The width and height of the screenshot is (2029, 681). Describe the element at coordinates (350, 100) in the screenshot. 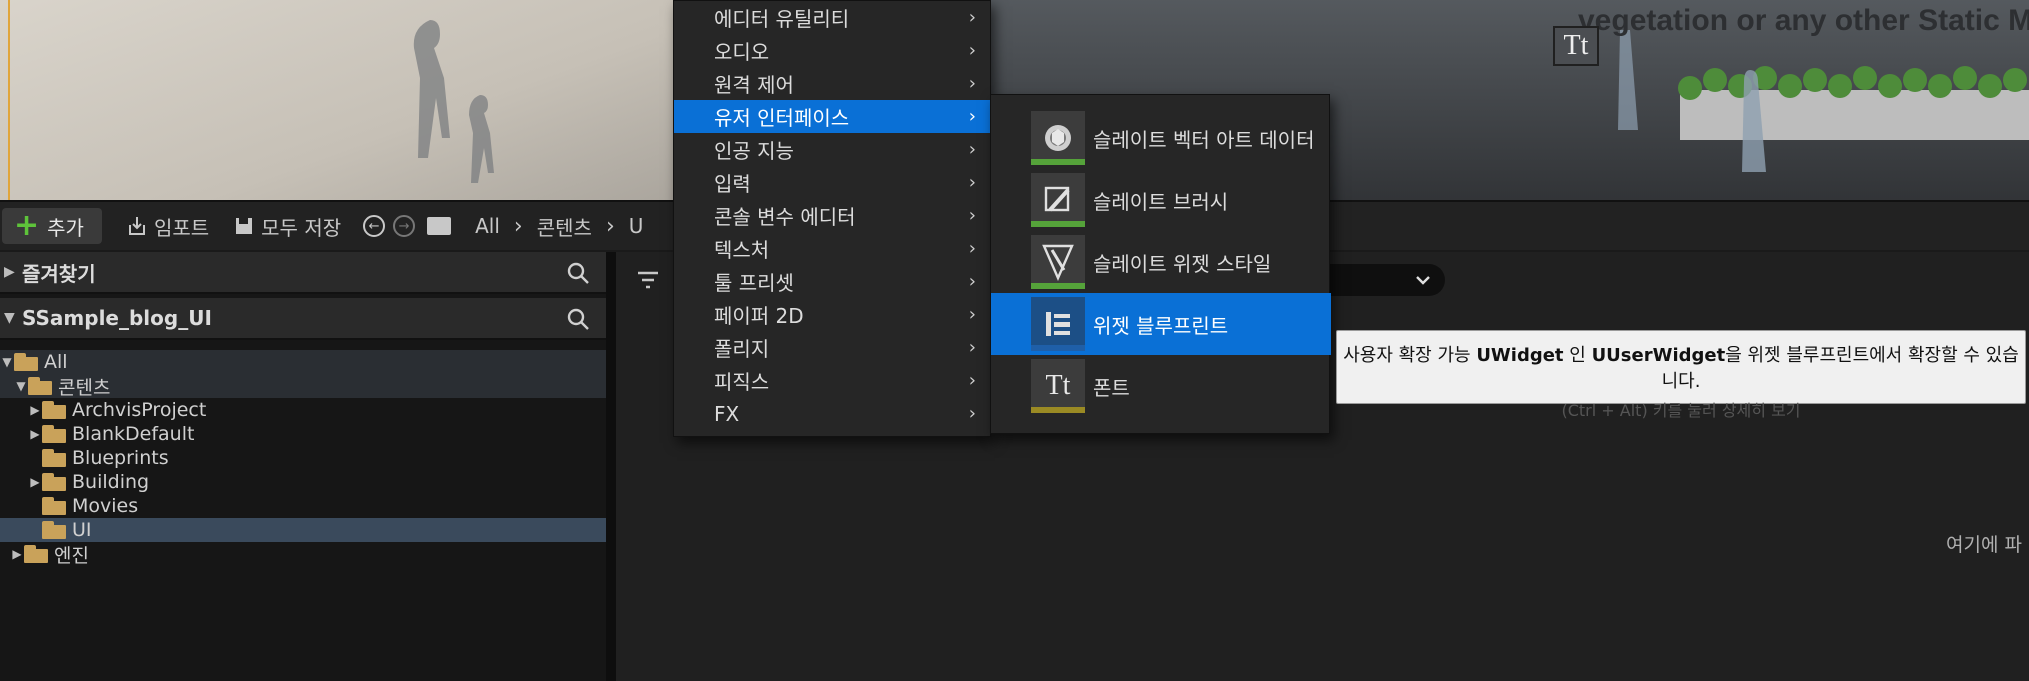

I see `viewport-floor` at that location.